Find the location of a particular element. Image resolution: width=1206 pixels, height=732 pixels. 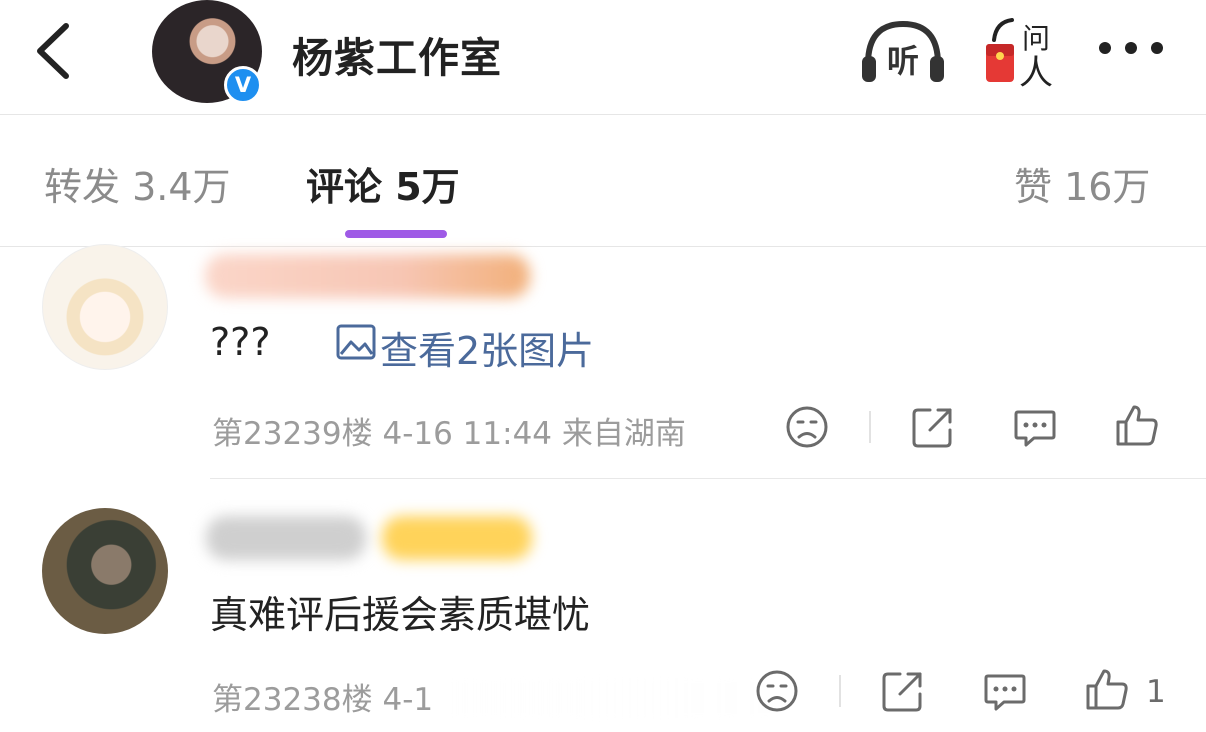

ask-label-top: 问 is located at coordinates (1036, 38).